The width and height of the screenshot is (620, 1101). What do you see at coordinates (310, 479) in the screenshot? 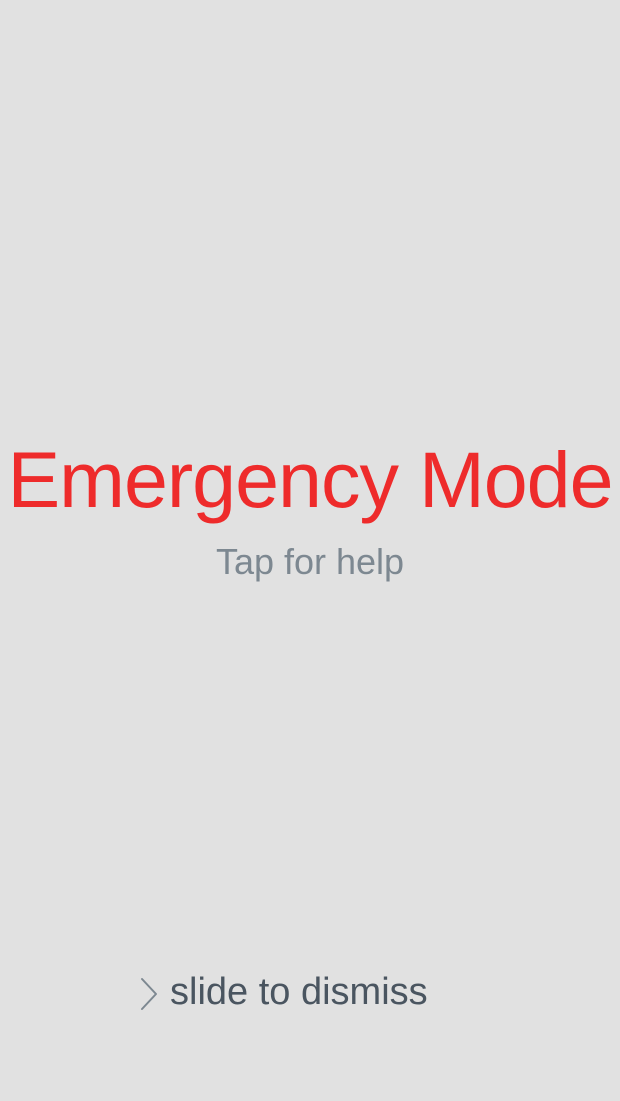
I see `emergency-mode-title: Emergency Mode` at bounding box center [310, 479].